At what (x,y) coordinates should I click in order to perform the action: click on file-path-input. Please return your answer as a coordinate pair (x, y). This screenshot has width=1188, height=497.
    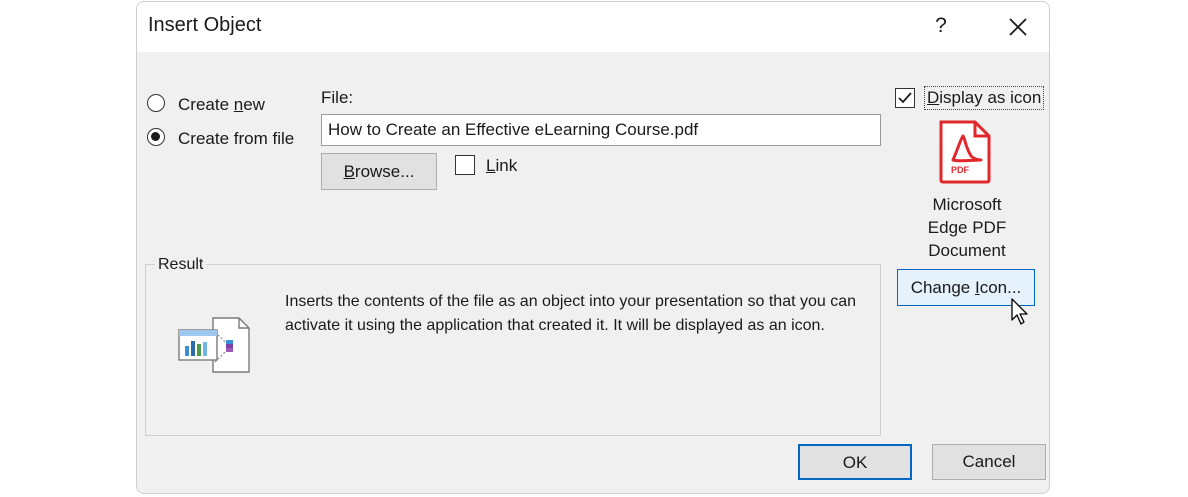
    Looking at the image, I should click on (601, 130).